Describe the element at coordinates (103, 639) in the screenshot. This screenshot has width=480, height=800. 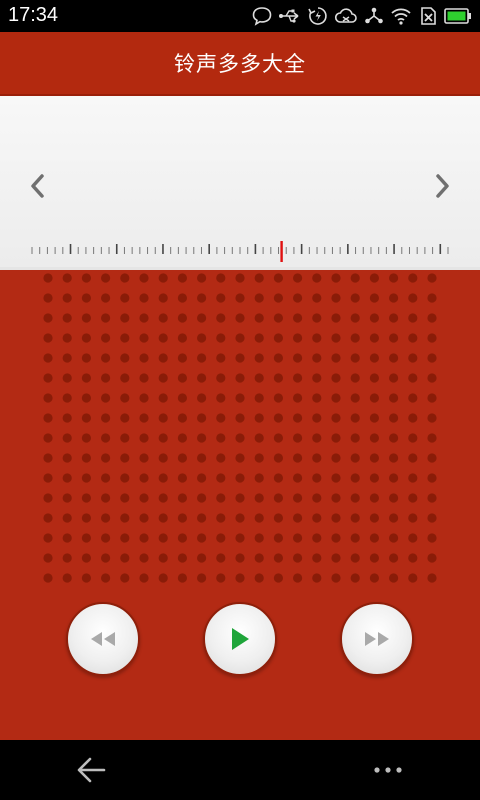
I see `rewind-button` at that location.